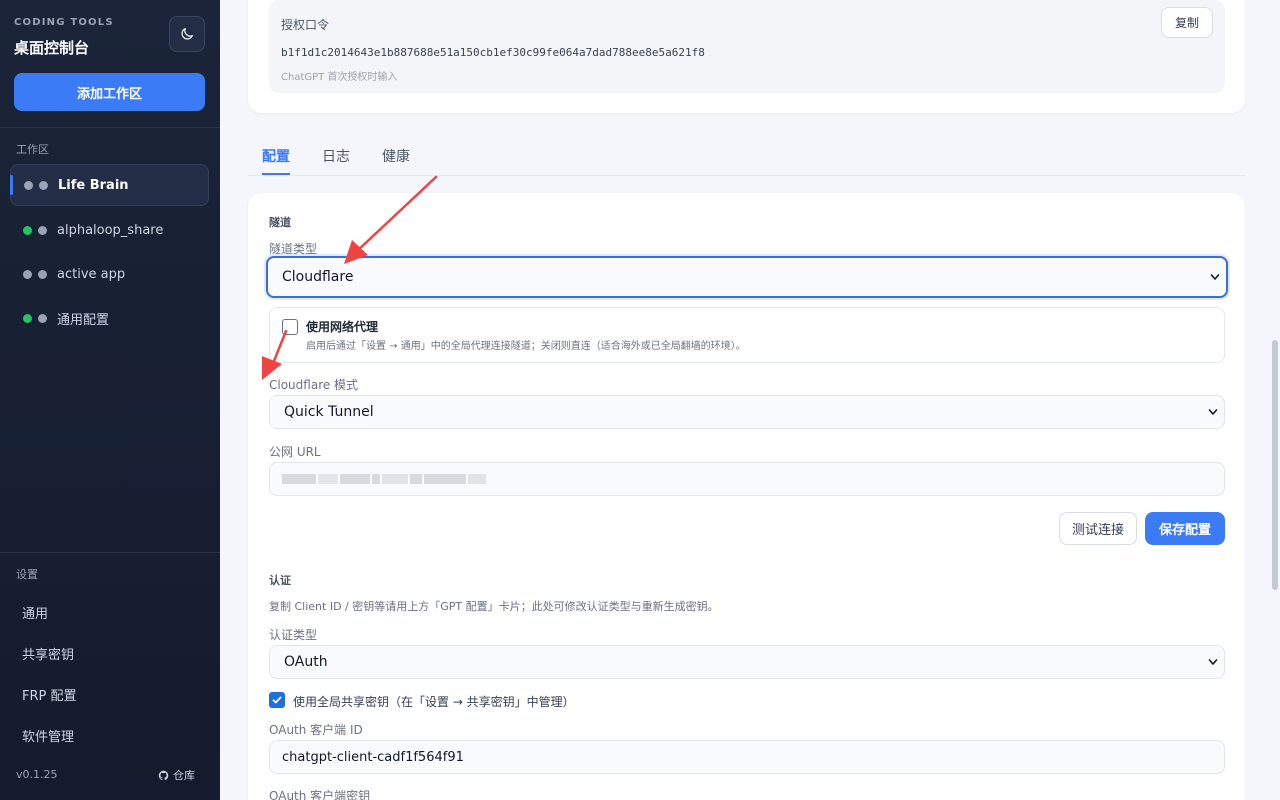 Image resolution: width=1280 pixels, height=800 pixels. I want to click on tunnel-type-label: 隧道类型, so click(293, 249).